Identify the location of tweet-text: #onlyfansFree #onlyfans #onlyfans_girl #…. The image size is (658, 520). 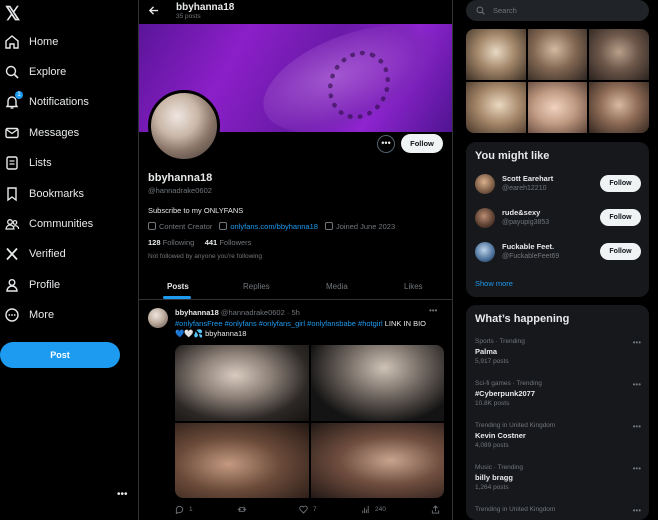
(306, 329).